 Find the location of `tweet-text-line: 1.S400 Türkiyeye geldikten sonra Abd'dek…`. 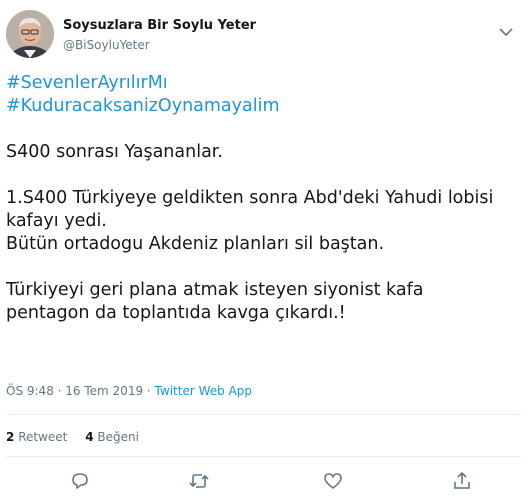

tweet-text-line: 1.S400 Türkiyeye geldikten sonra Abd'dek… is located at coordinates (250, 198).